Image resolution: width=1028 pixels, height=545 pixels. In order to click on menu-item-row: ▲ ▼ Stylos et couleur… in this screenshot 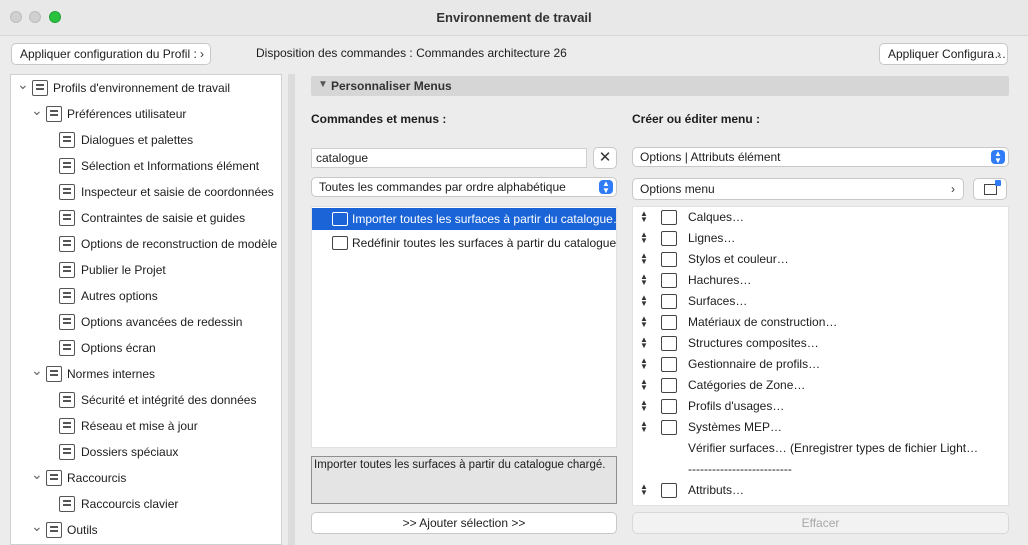, I will do `click(820, 259)`.